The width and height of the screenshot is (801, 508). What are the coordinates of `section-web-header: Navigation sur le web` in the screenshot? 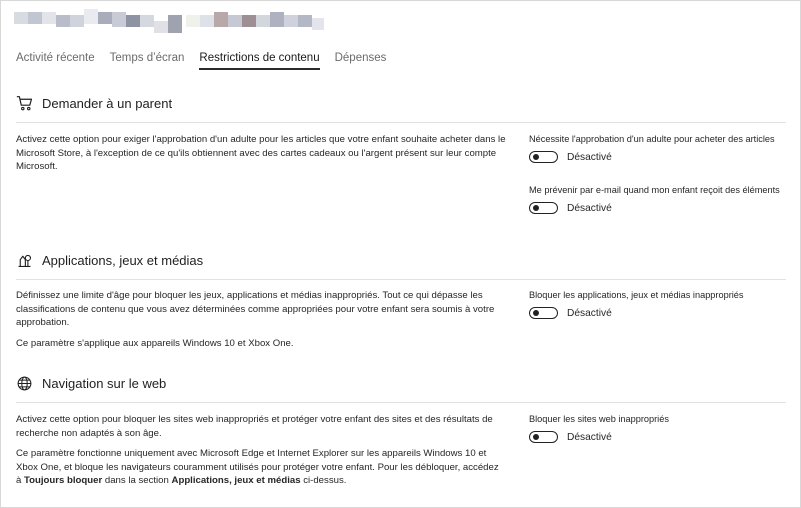 It's located at (91, 383).